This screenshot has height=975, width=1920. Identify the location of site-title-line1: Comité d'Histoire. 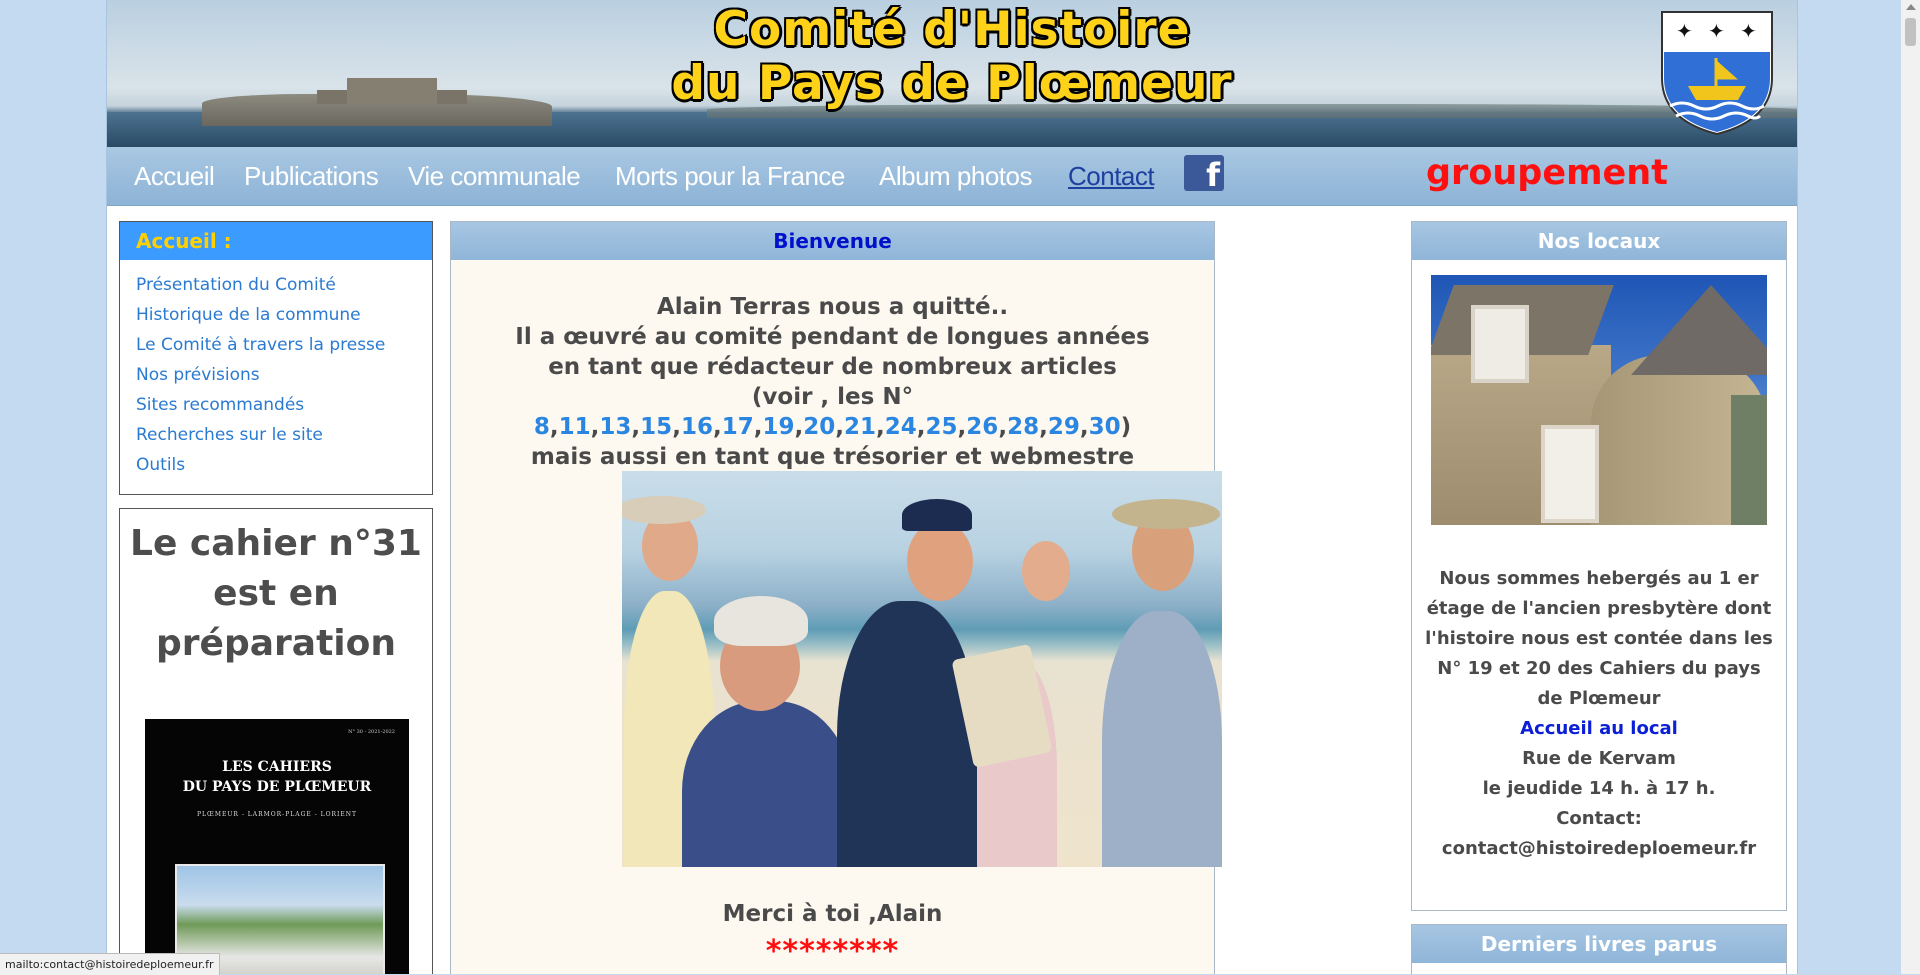
(952, 29).